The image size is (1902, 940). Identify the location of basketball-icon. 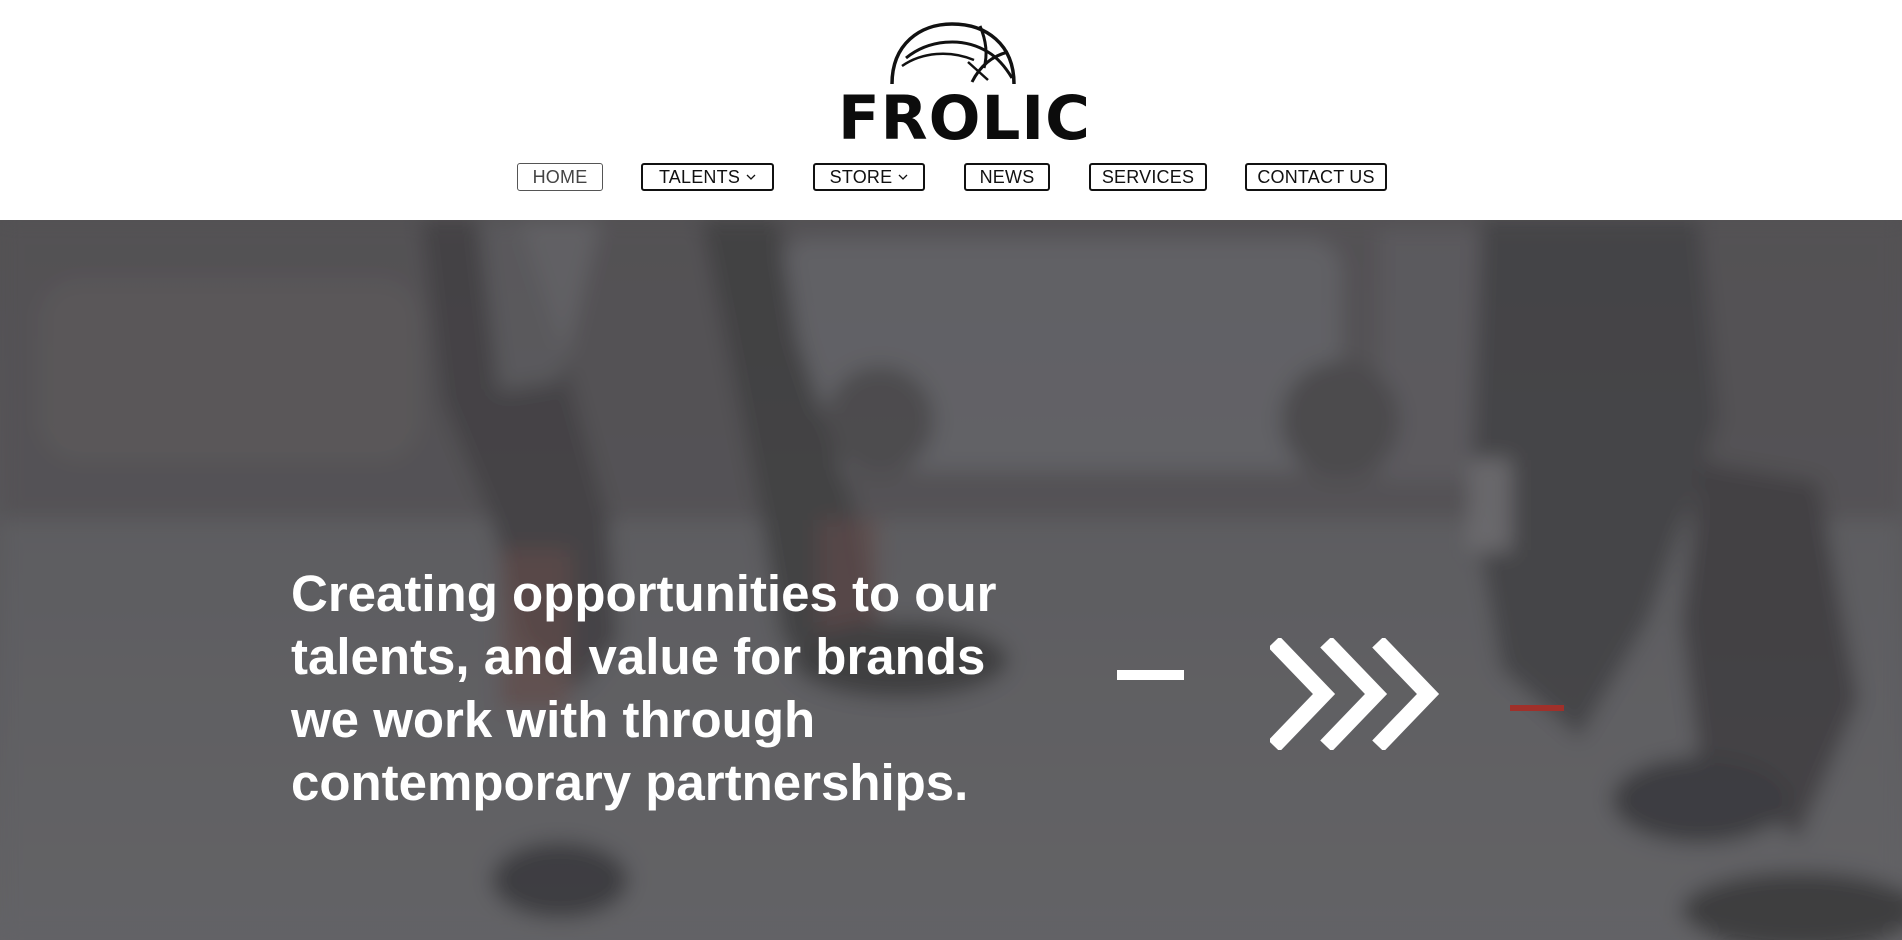
(953, 53).